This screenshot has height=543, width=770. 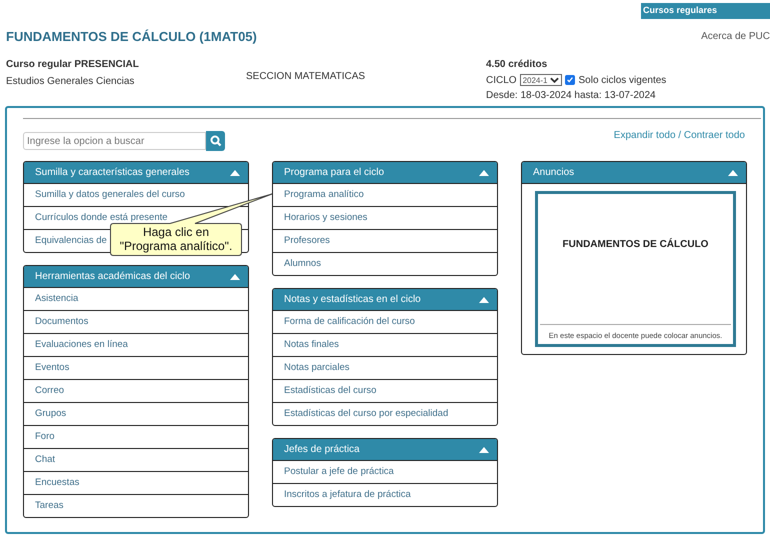 What do you see at coordinates (136, 277) in the screenshot?
I see `section-header: Herramientas académicas del ciclo` at bounding box center [136, 277].